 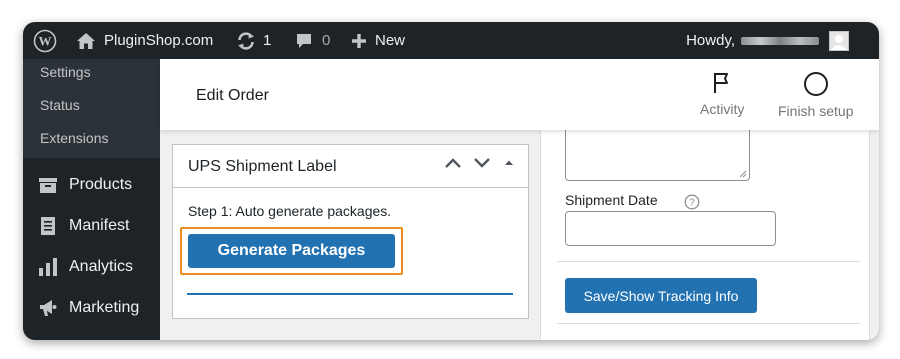 I want to click on finish-setup-button: Finish setup, so click(x=815, y=95).